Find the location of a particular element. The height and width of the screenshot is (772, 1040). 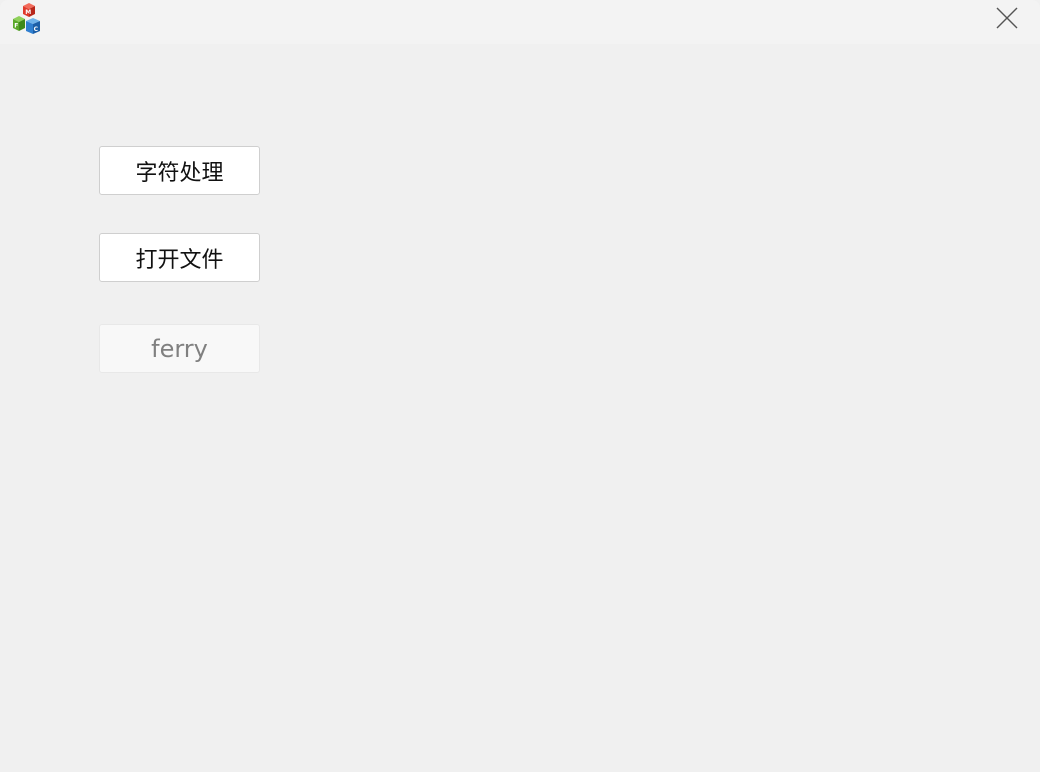

close-icon is located at coordinates (1007, 18).